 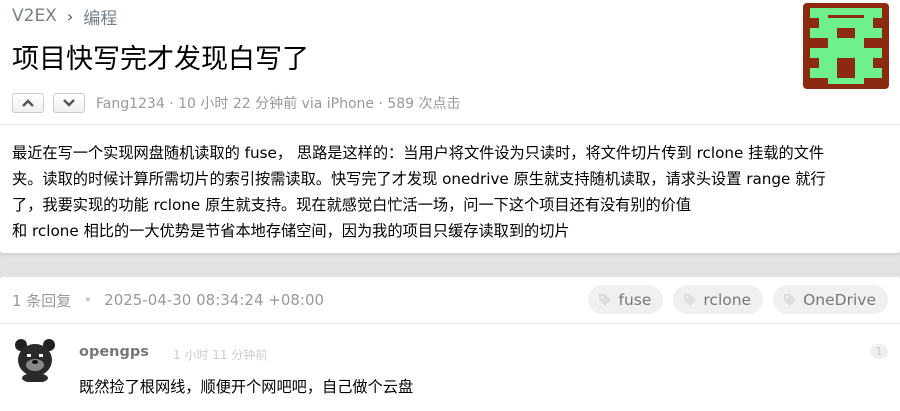 I want to click on tag-list: fuse rclone OneDrive, so click(x=738, y=299).